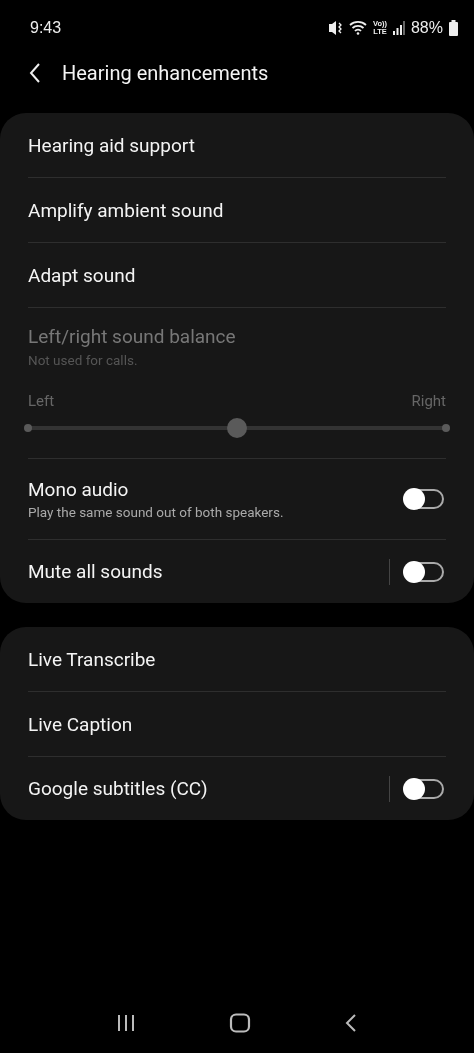 This screenshot has height=1053, width=474. I want to click on wifi-icon, so click(357, 27).